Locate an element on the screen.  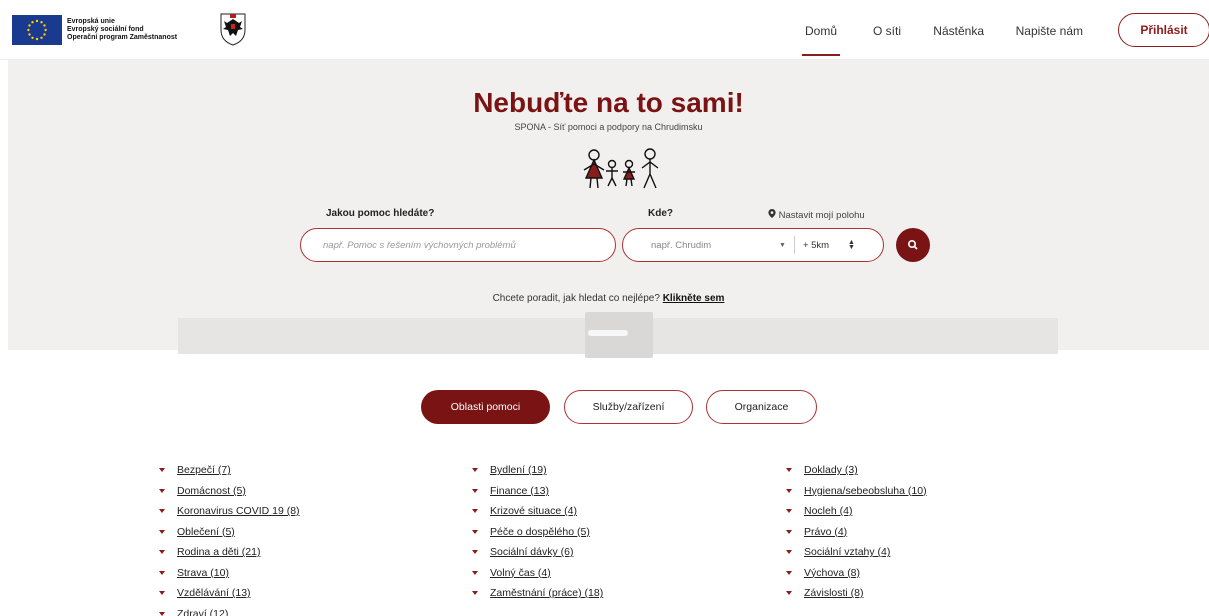
set-location-link: Nastavit mojí polohu is located at coordinates (816, 215).